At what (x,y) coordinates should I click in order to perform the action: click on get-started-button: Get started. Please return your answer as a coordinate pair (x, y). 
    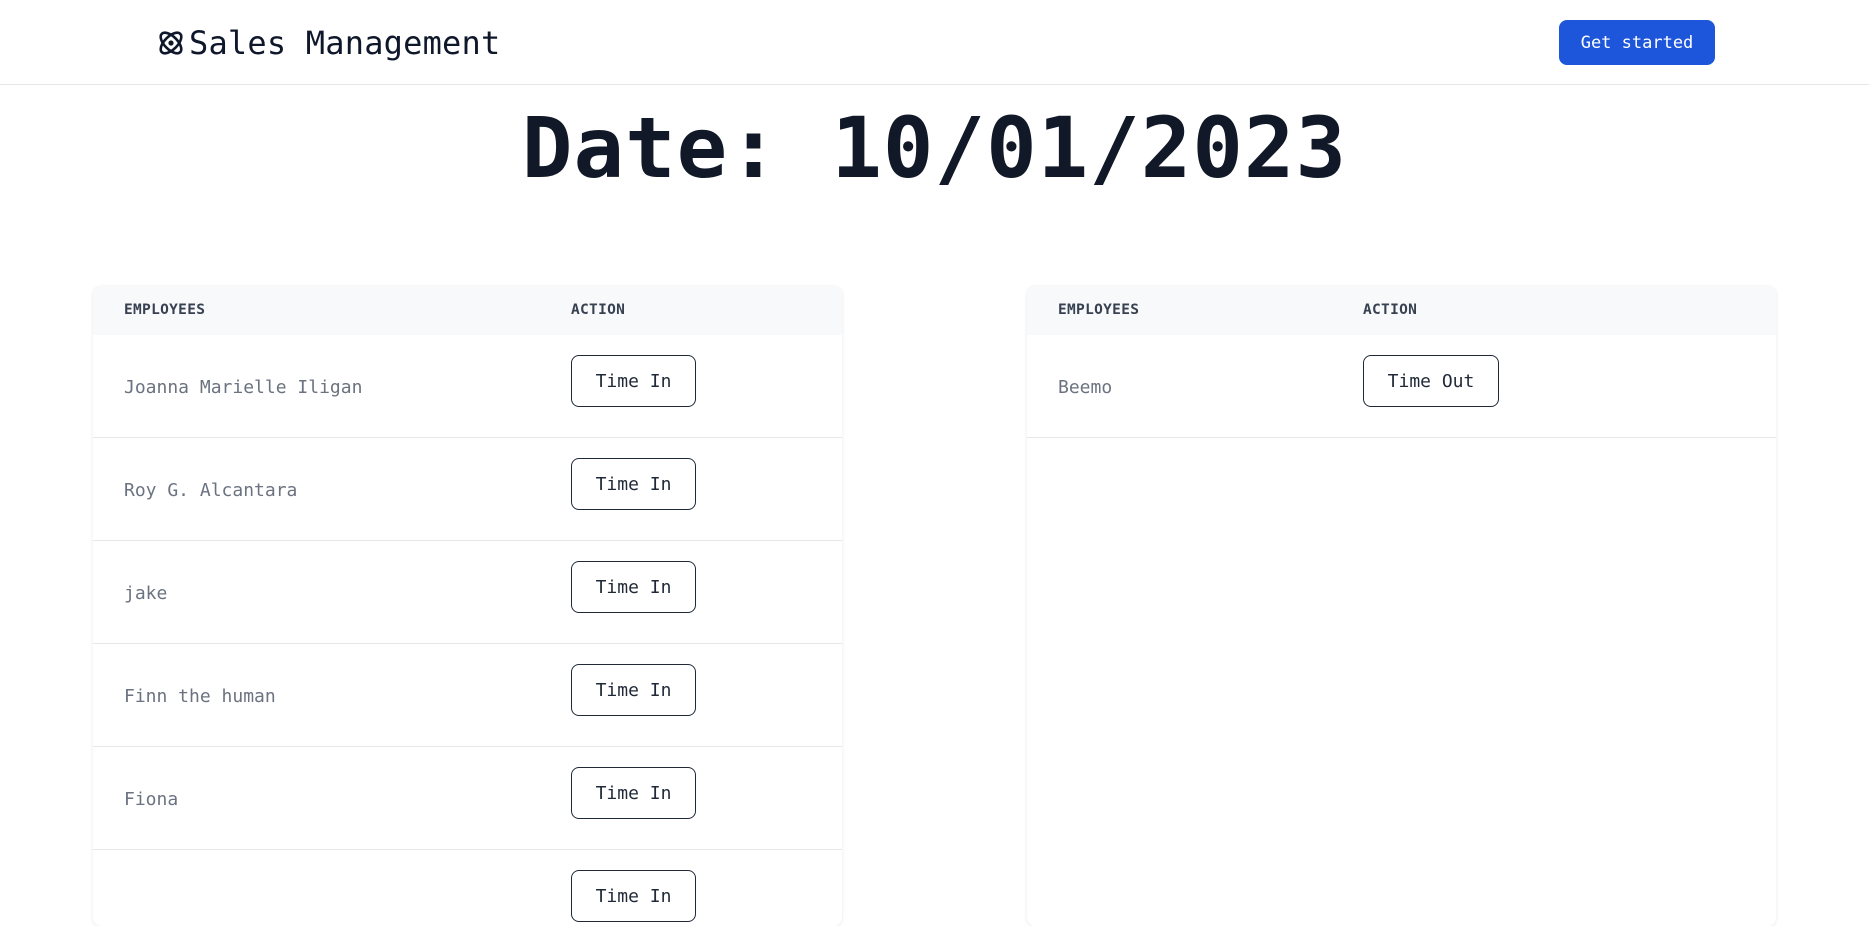
    Looking at the image, I should click on (1637, 42).